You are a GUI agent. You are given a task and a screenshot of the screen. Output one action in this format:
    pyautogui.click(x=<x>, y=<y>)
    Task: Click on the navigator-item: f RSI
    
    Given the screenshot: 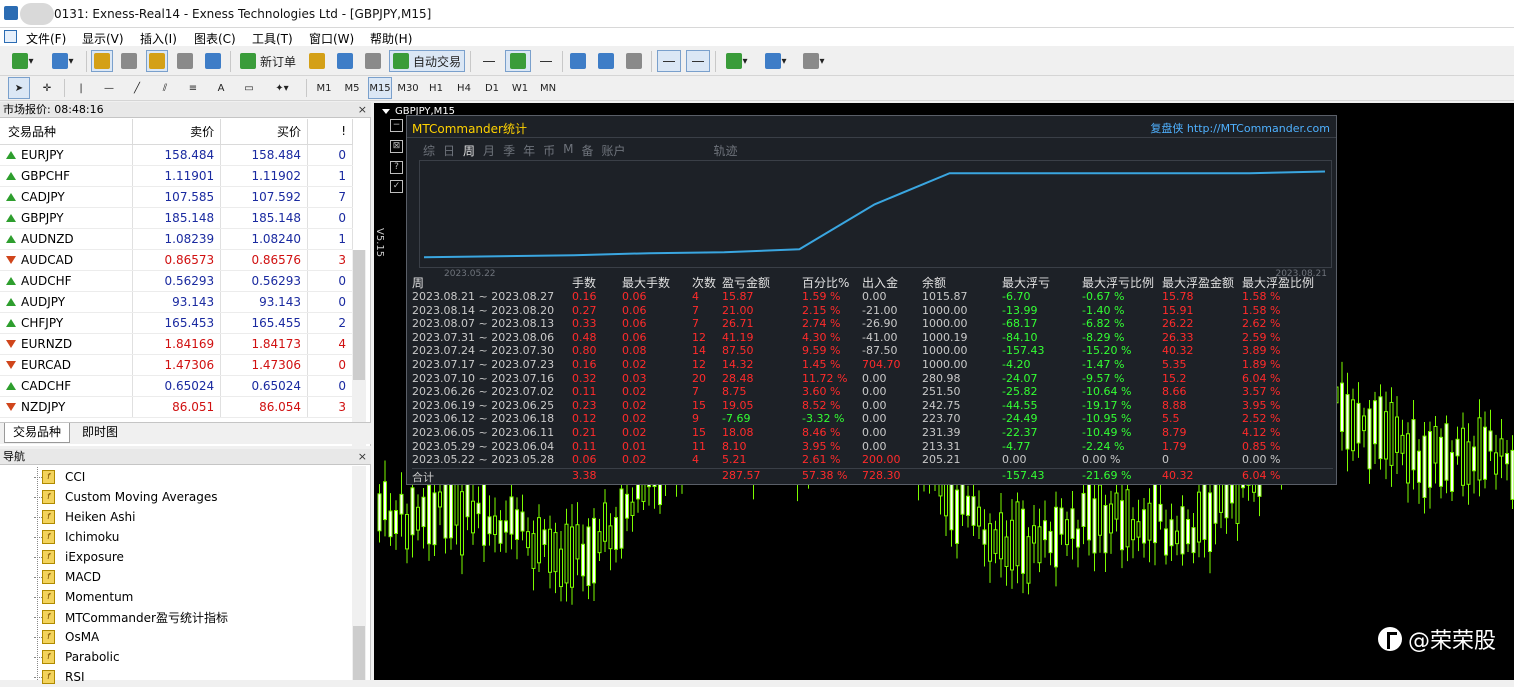 What is the action you would take?
    pyautogui.click(x=59, y=677)
    